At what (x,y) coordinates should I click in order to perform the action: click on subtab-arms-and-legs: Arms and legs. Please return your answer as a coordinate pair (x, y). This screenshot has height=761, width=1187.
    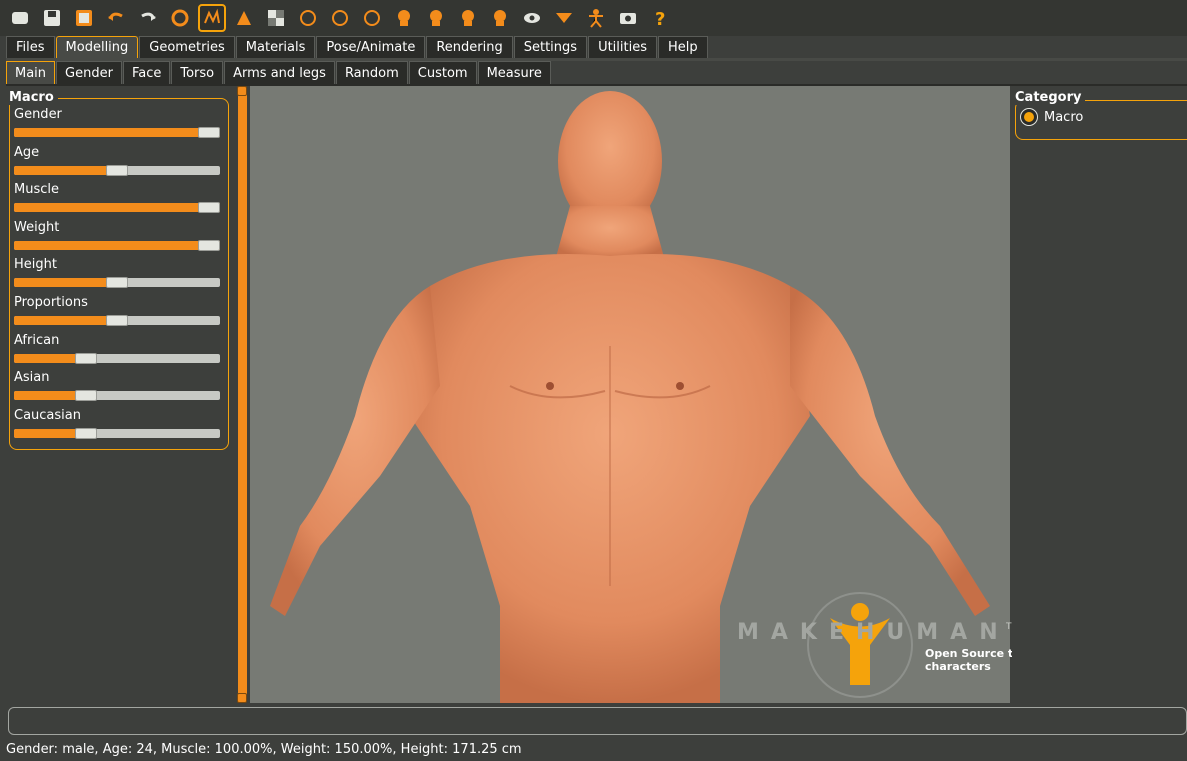
    Looking at the image, I should click on (279, 72).